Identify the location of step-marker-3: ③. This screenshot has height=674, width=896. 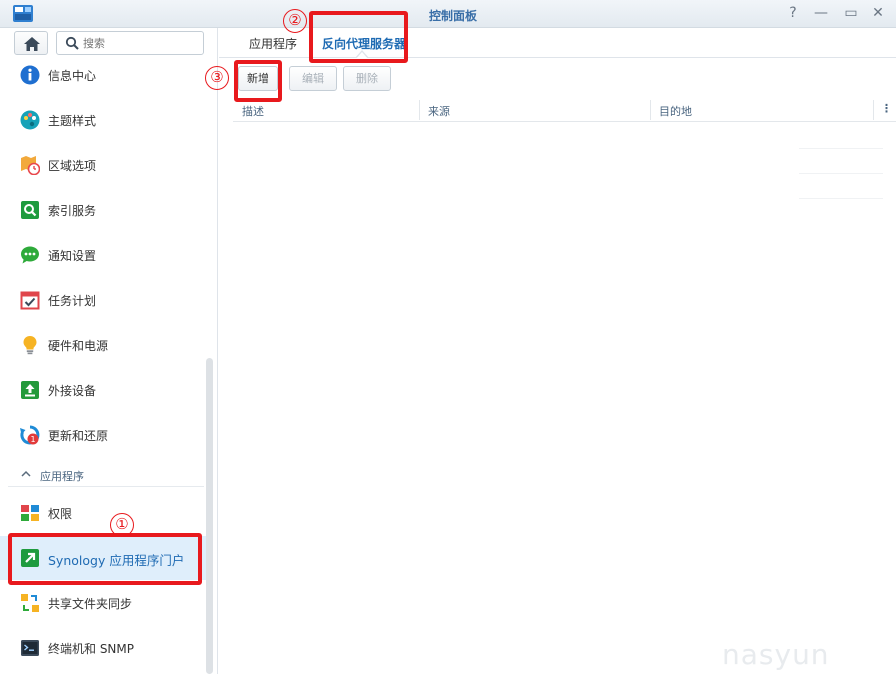
(217, 78).